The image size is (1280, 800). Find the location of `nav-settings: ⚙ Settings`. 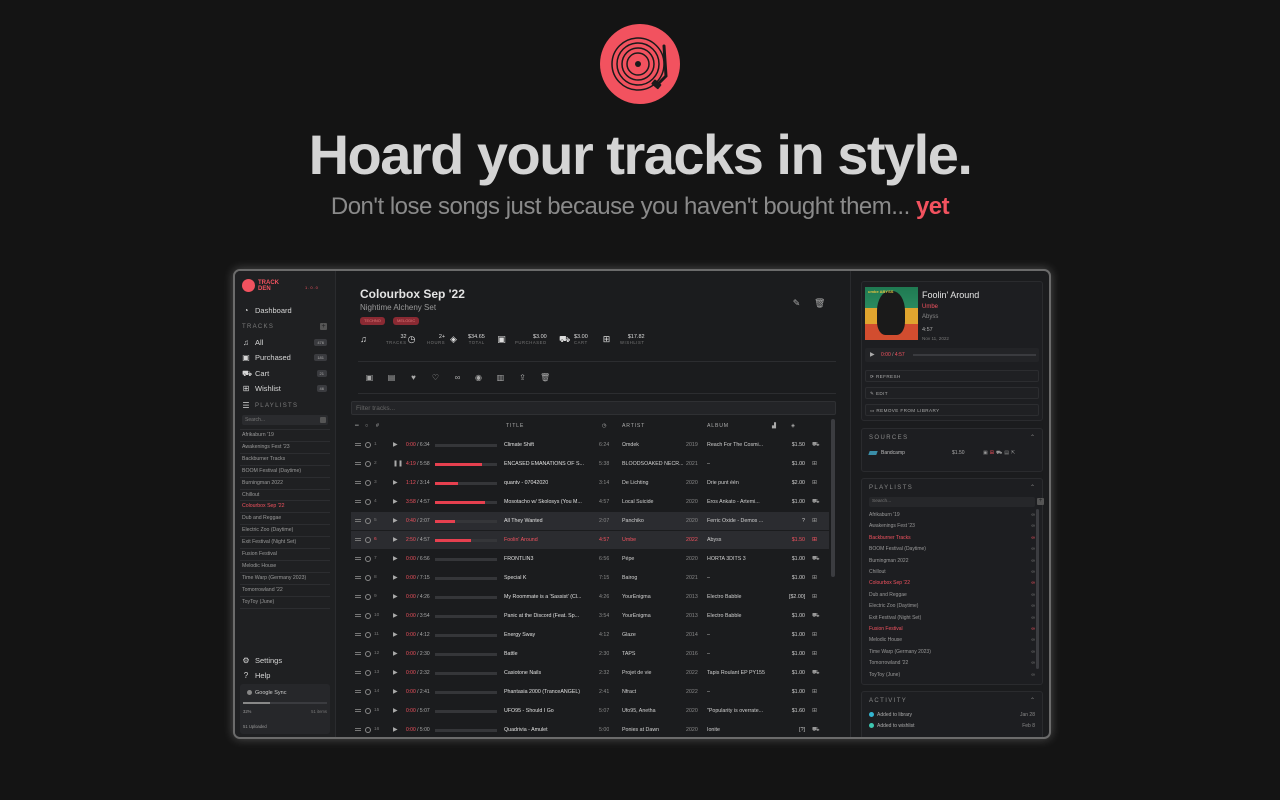

nav-settings: ⚙ Settings is located at coordinates (284, 660).